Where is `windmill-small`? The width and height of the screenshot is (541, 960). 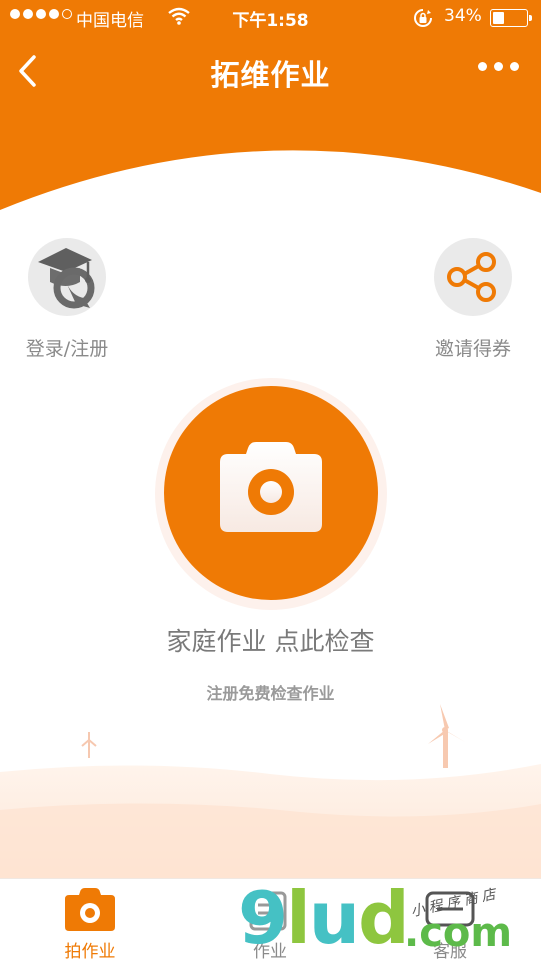 windmill-small is located at coordinates (89, 745).